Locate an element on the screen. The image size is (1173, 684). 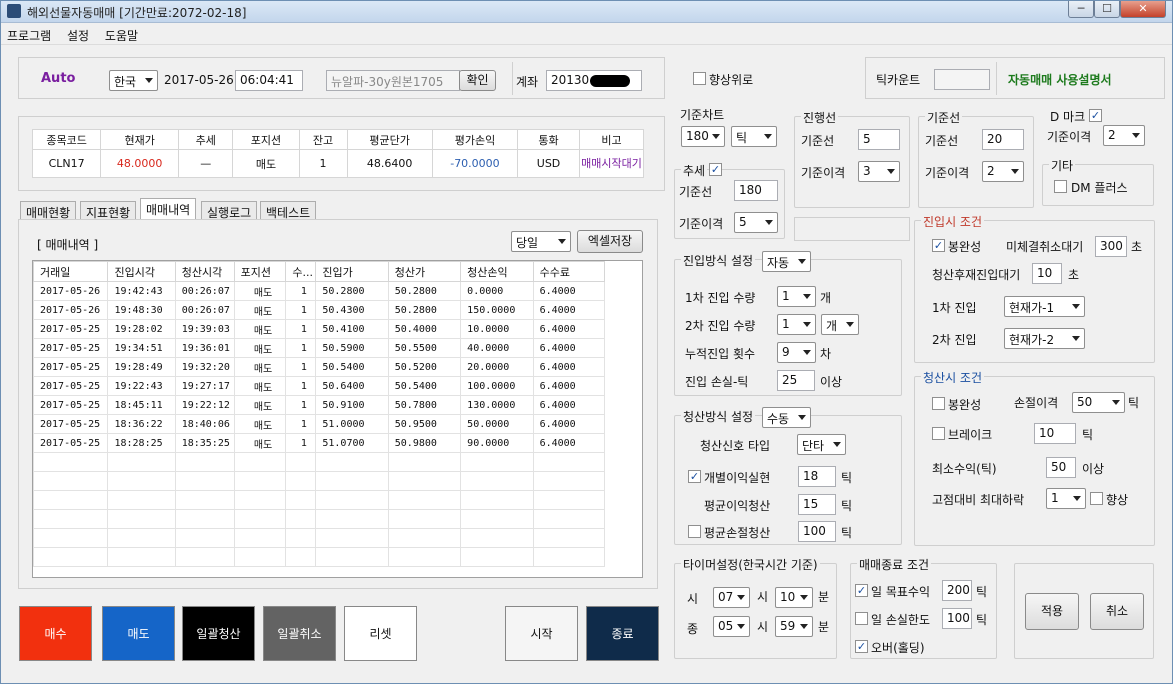
dmark-checkbox: ✓ is located at coordinates (1095, 115).